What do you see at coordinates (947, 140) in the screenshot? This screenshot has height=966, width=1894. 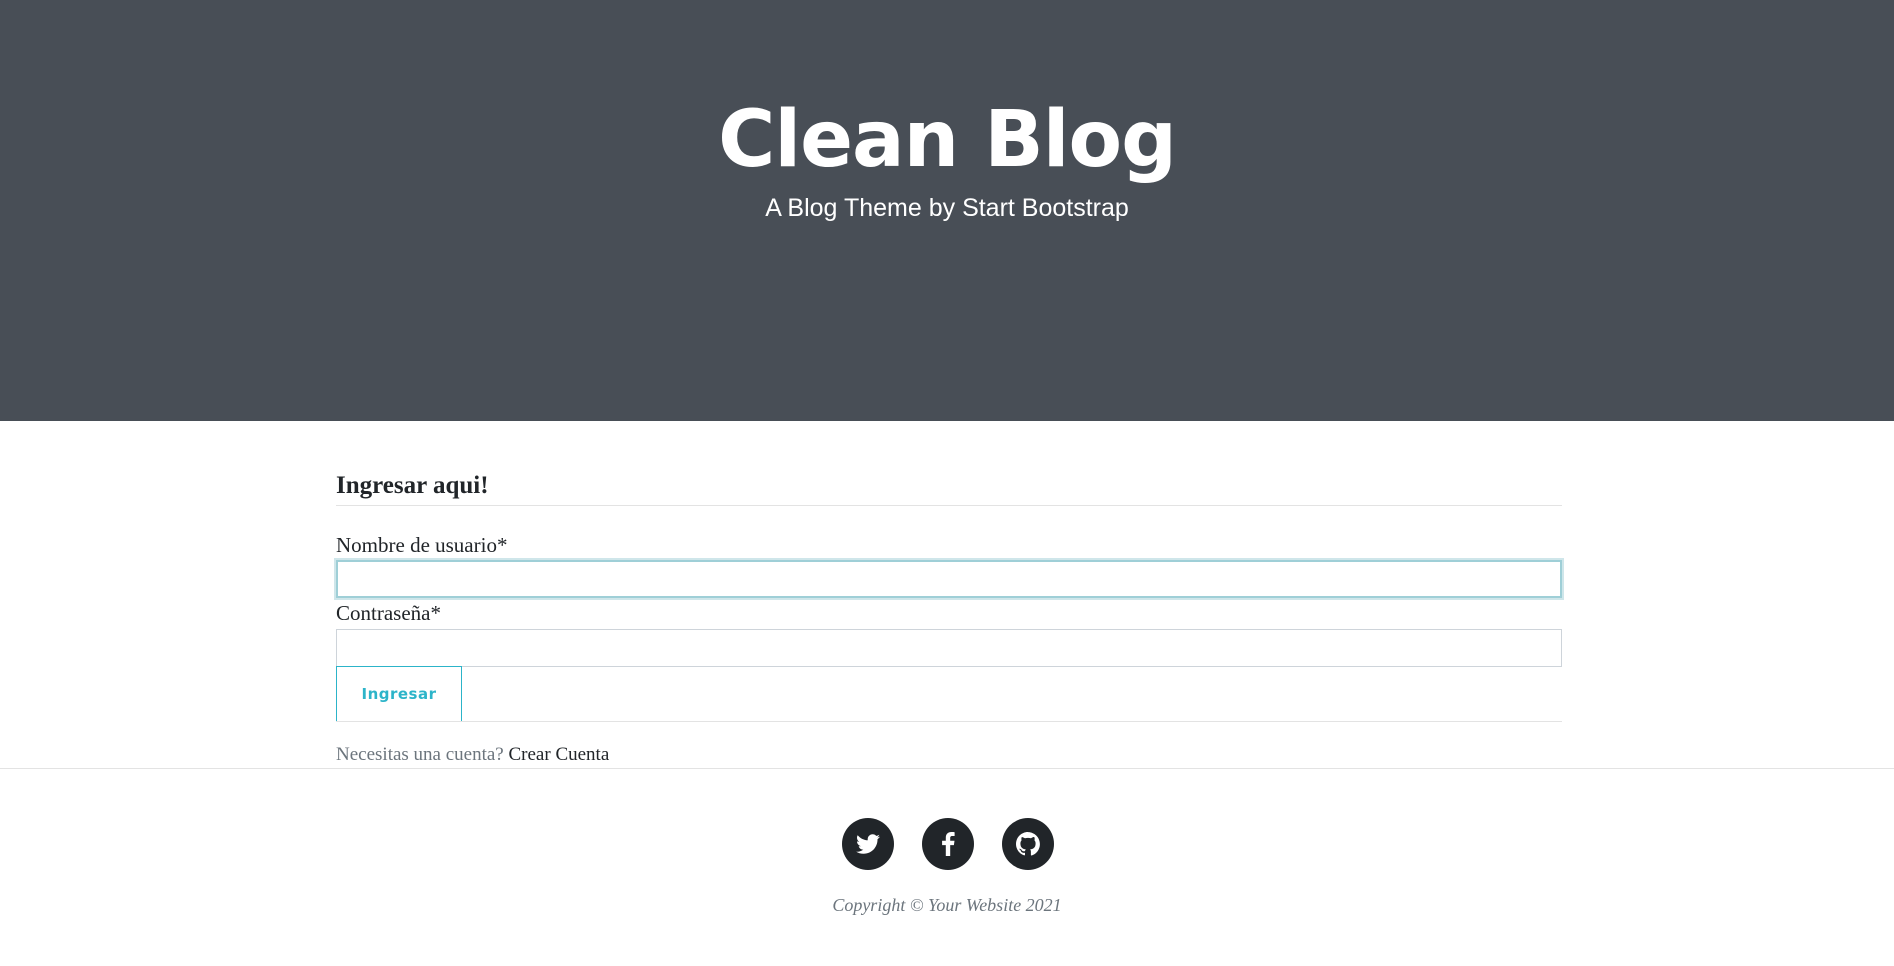 I see `site-title: Clean Blog` at bounding box center [947, 140].